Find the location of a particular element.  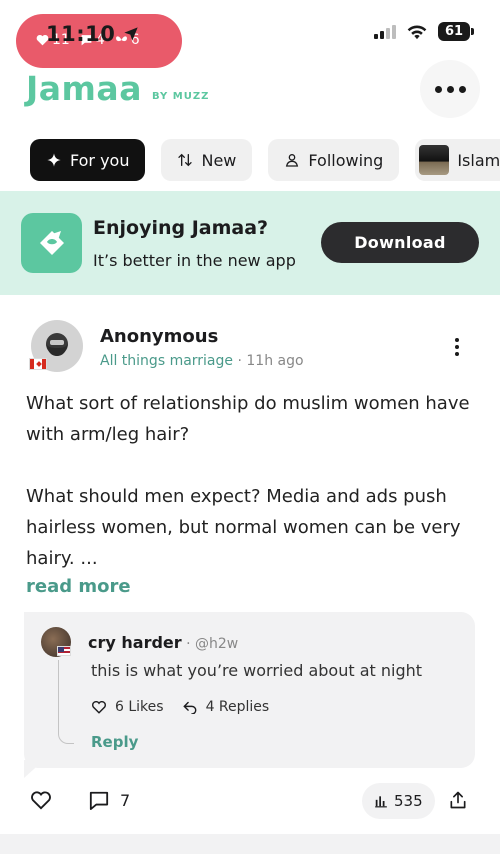

share-icon is located at coordinates (458, 800).